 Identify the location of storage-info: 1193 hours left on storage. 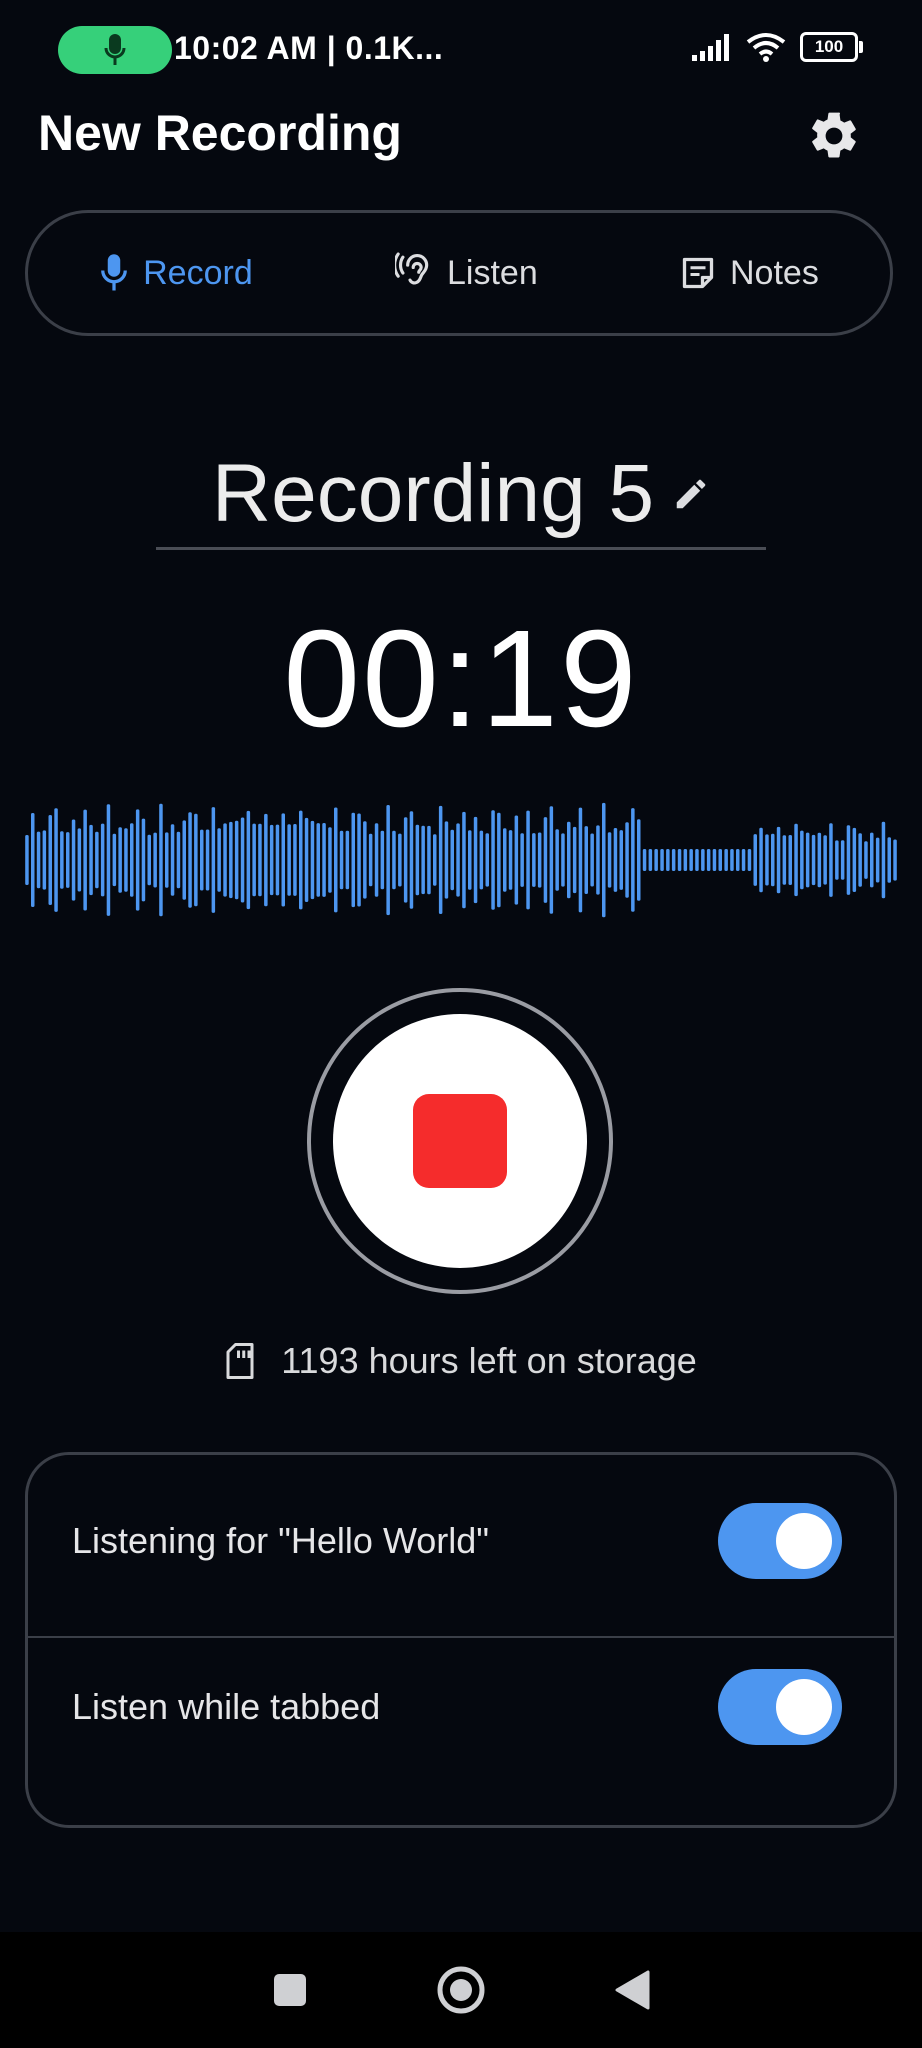
(461, 1361).